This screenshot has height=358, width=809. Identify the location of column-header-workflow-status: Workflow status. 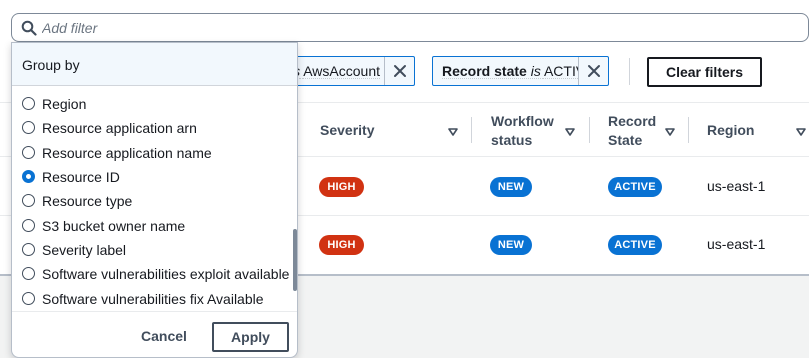
(522, 130).